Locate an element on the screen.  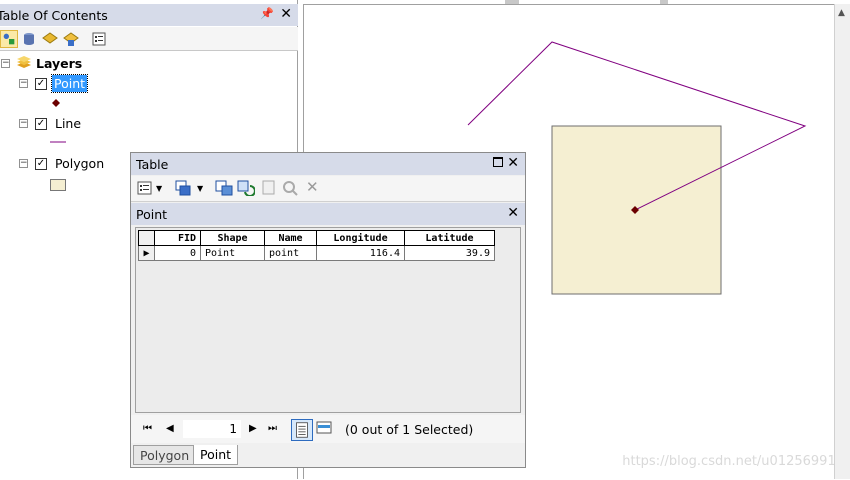
related-tables-icon is located at coordinates (184, 188).